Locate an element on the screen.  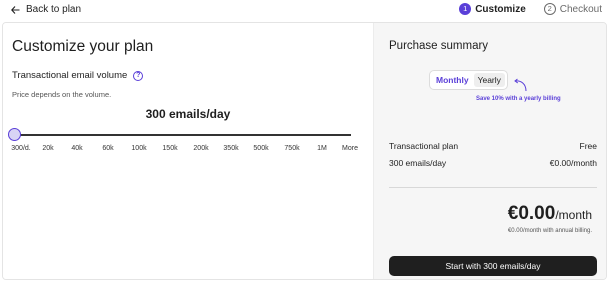
slider-tick-label: 500k is located at coordinates (260, 148).